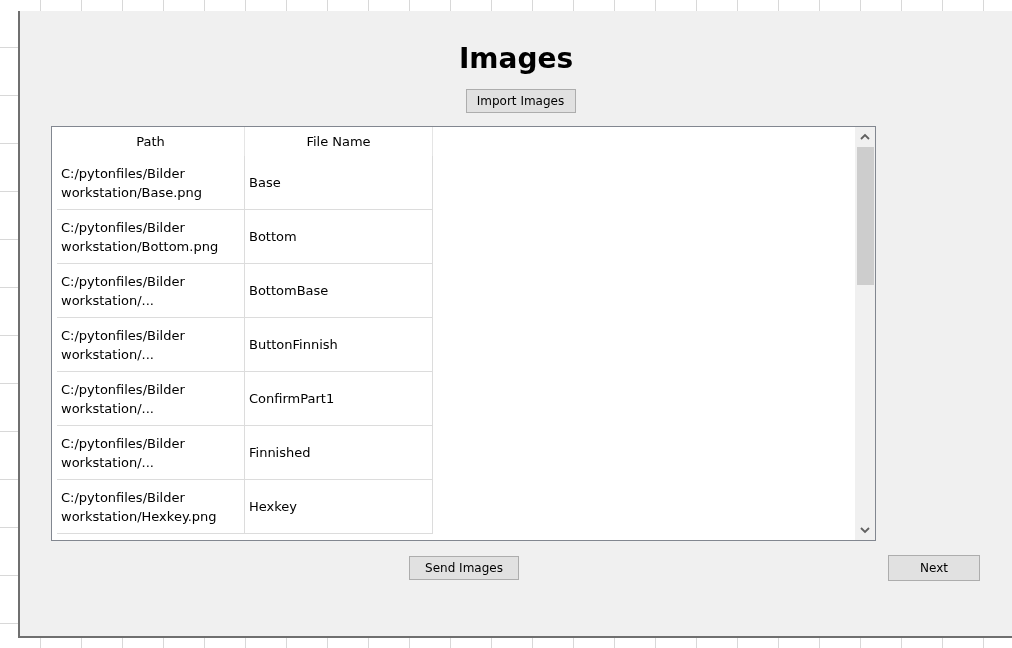  What do you see at coordinates (151, 183) in the screenshot?
I see `path-cell: C:/pytonfiles/Bilder workstation/Base.png` at bounding box center [151, 183].